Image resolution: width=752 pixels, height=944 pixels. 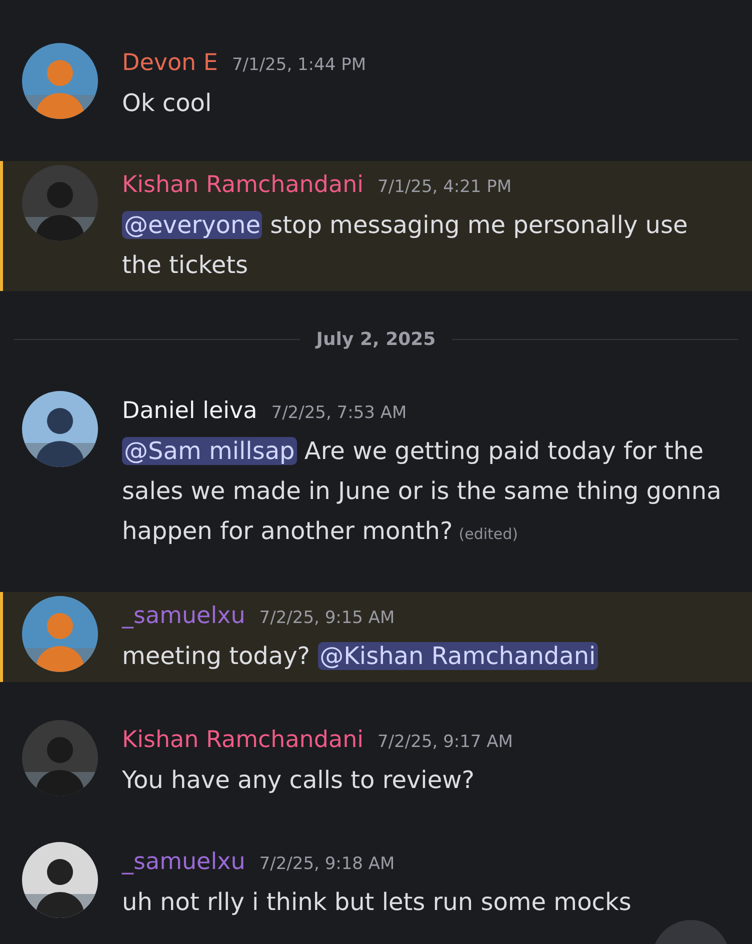 What do you see at coordinates (339, 413) in the screenshot?
I see `timestamp: 7/2/25, 7:53 AM` at bounding box center [339, 413].